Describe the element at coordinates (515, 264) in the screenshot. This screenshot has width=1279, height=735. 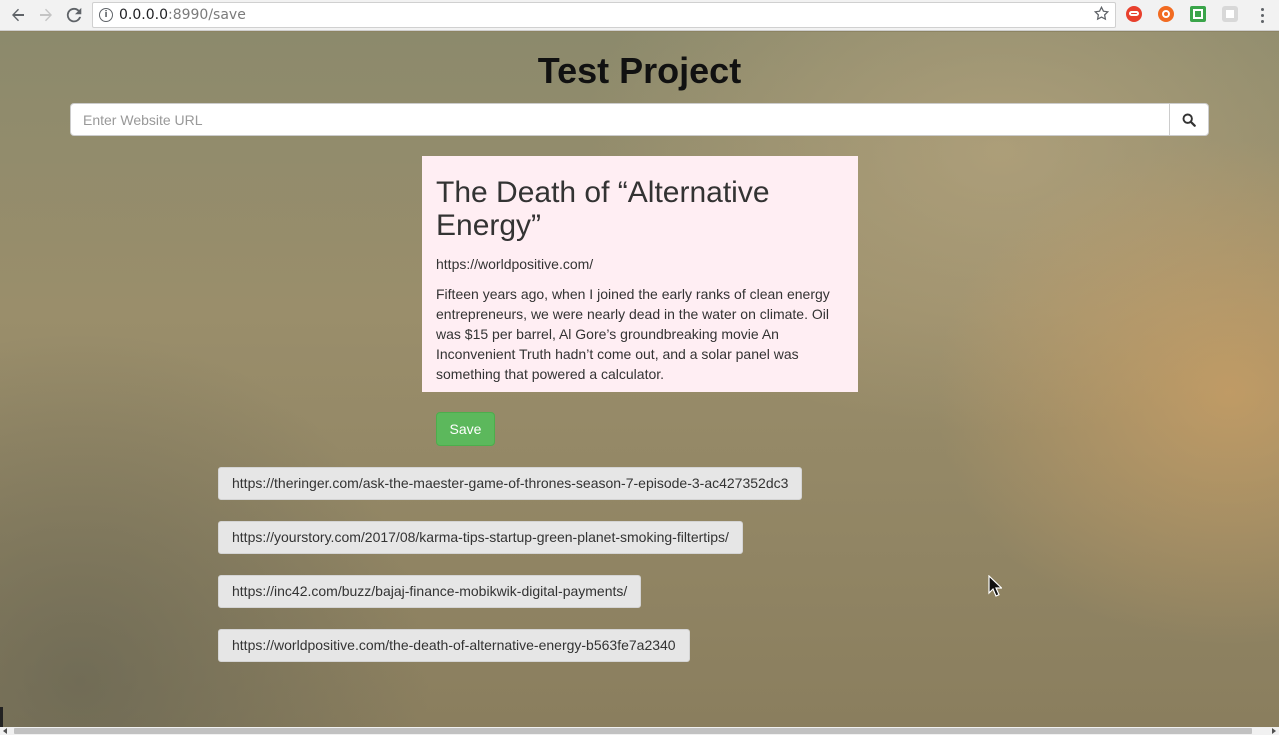
I see `article-url: https://worldpositive.com/` at that location.